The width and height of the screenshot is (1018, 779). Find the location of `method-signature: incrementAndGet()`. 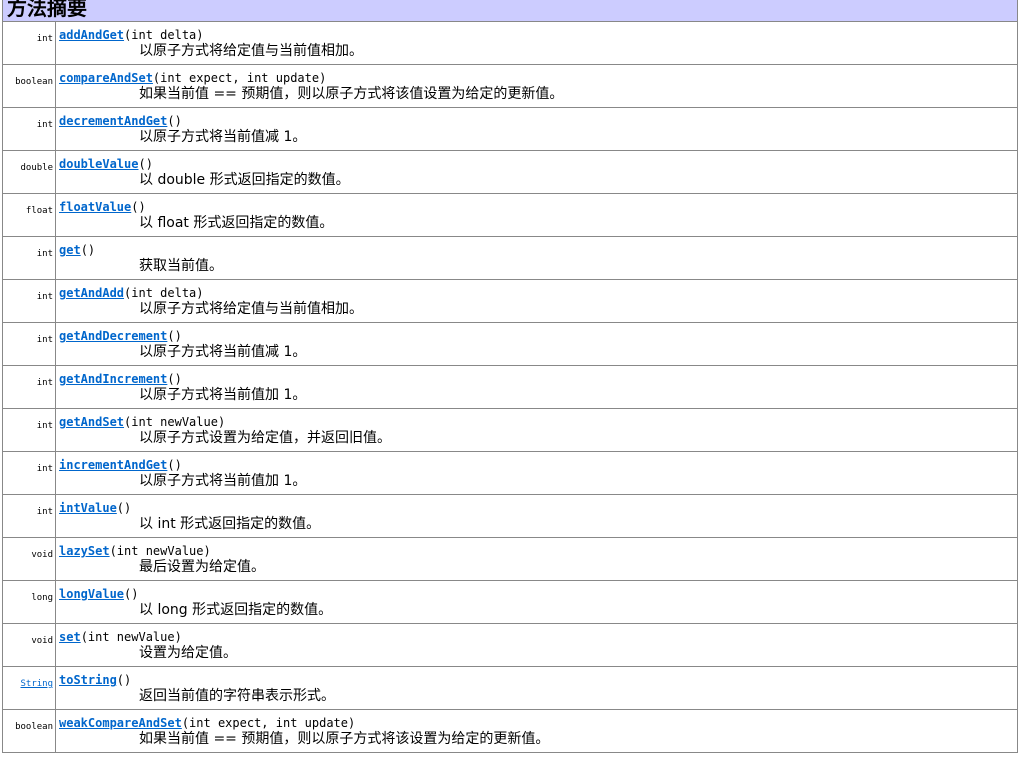

method-signature: incrementAndGet() is located at coordinates (538, 465).